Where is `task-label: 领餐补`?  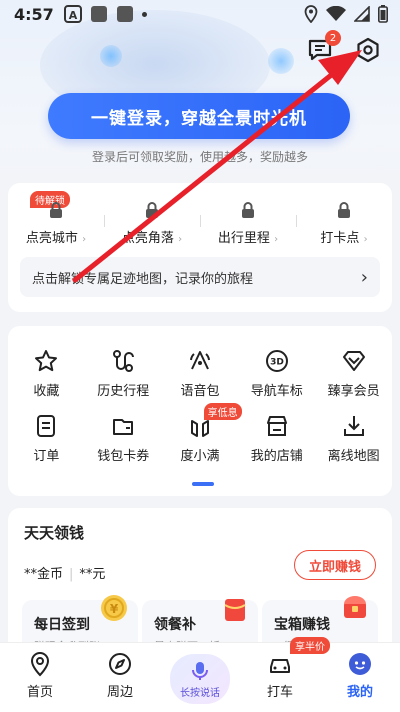 task-label: 领餐补 is located at coordinates (175, 625).